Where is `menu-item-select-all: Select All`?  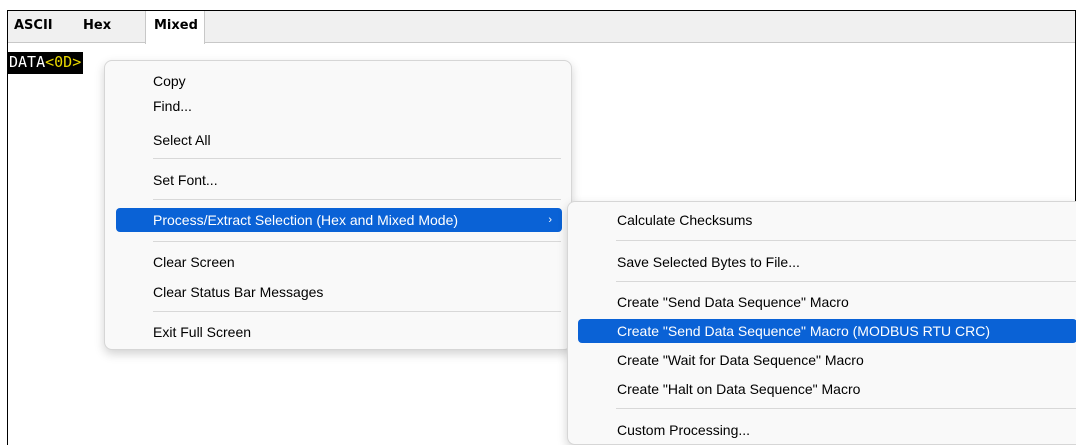 menu-item-select-all: Select All is located at coordinates (339, 140).